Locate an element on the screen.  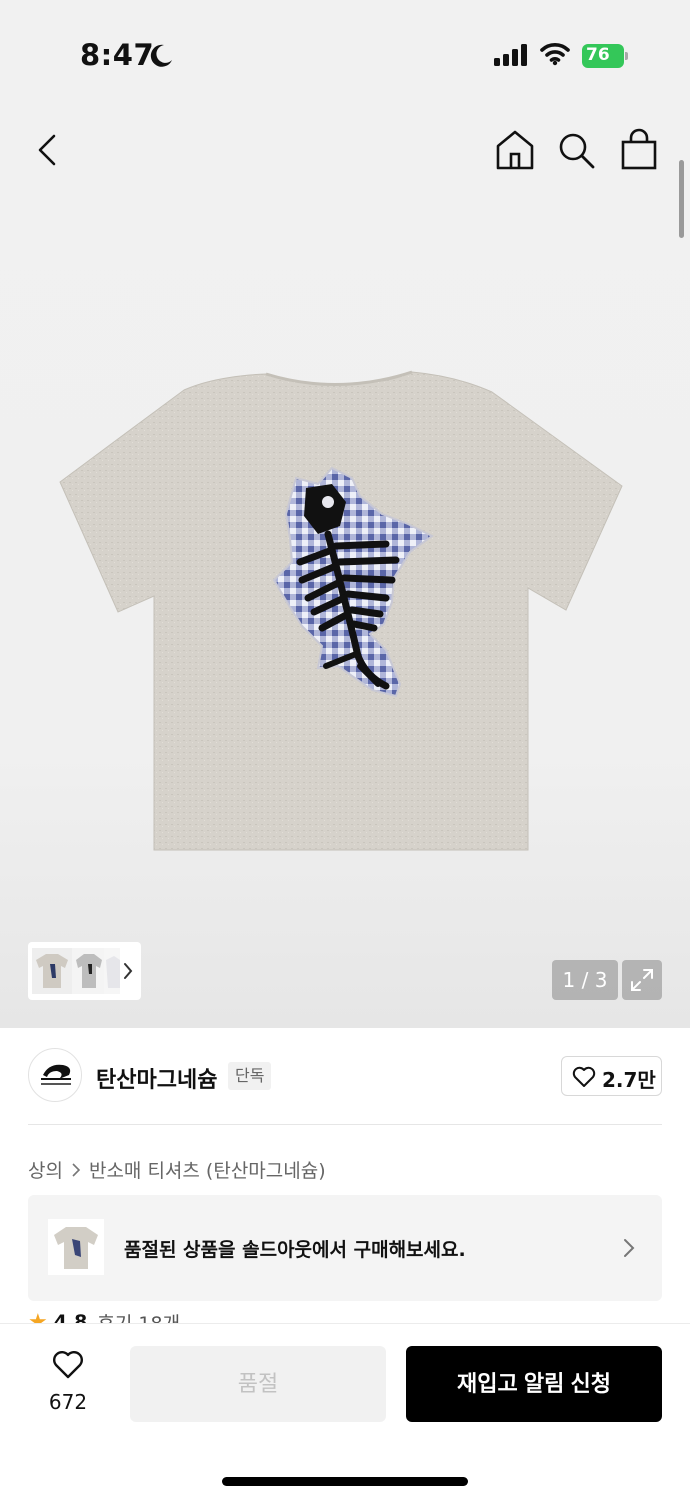
brand-like-button: 2.7만 is located at coordinates (611, 1076).